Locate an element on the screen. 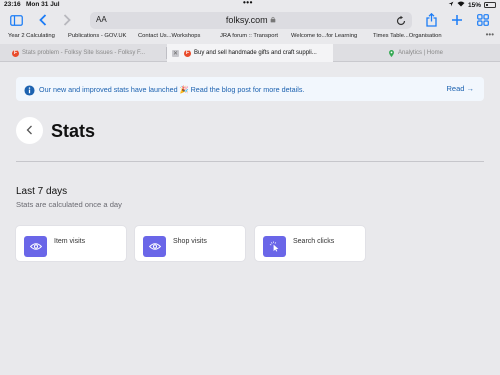 This screenshot has height=375, width=500. card-label: Search clicks is located at coordinates (314, 241).